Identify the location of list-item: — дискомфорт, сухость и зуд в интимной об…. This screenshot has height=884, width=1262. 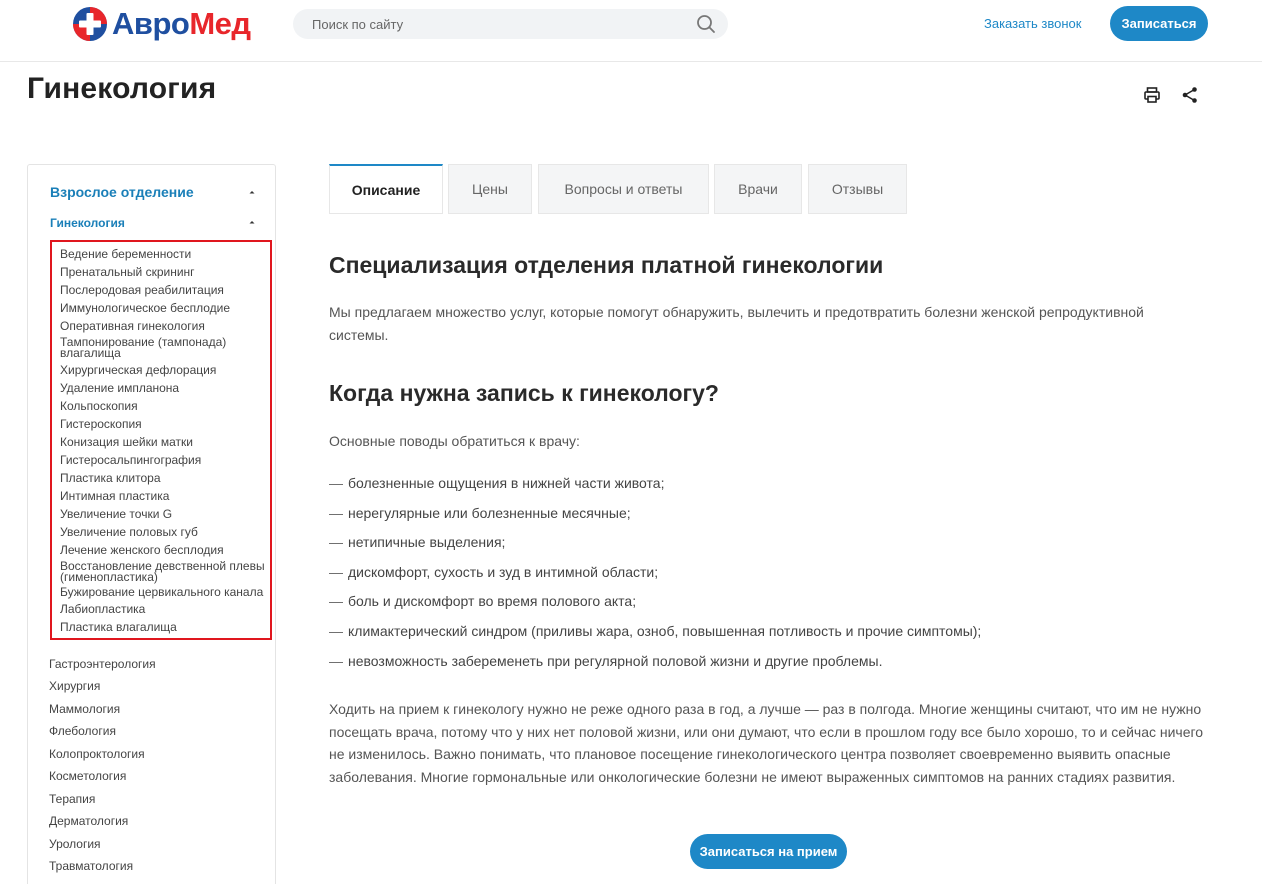
(494, 571).